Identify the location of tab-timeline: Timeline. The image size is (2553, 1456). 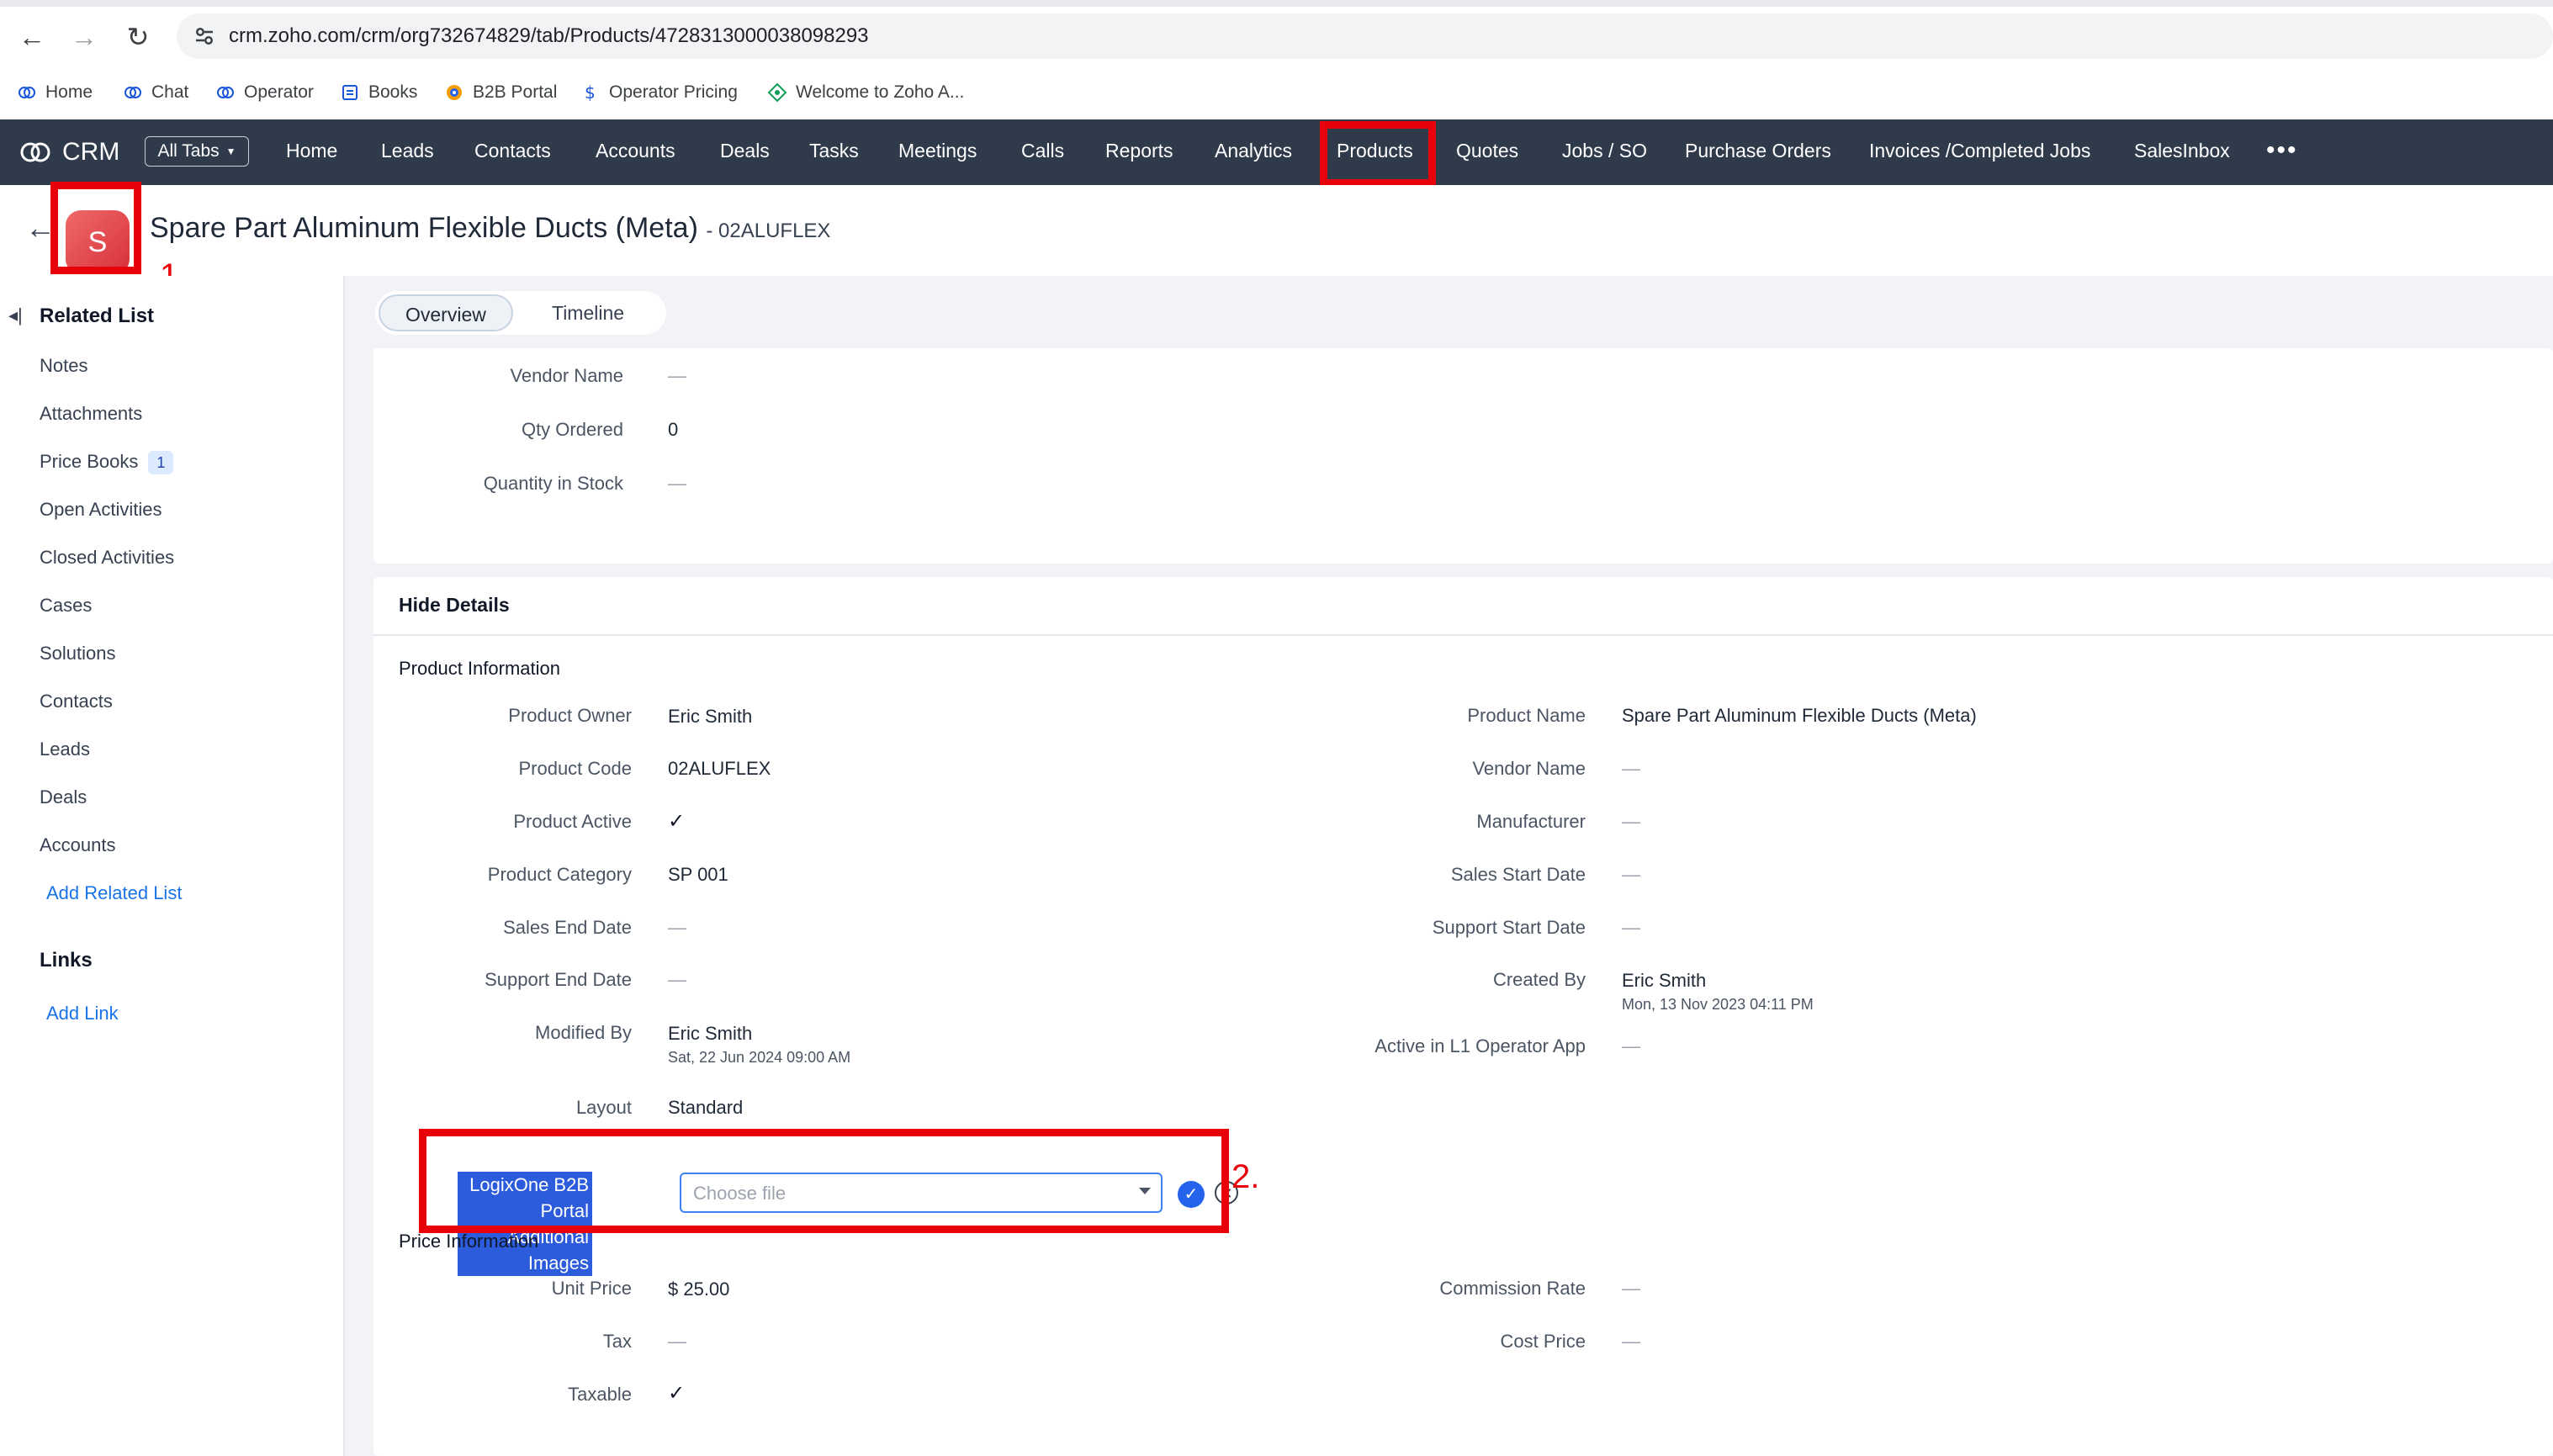
(588, 312).